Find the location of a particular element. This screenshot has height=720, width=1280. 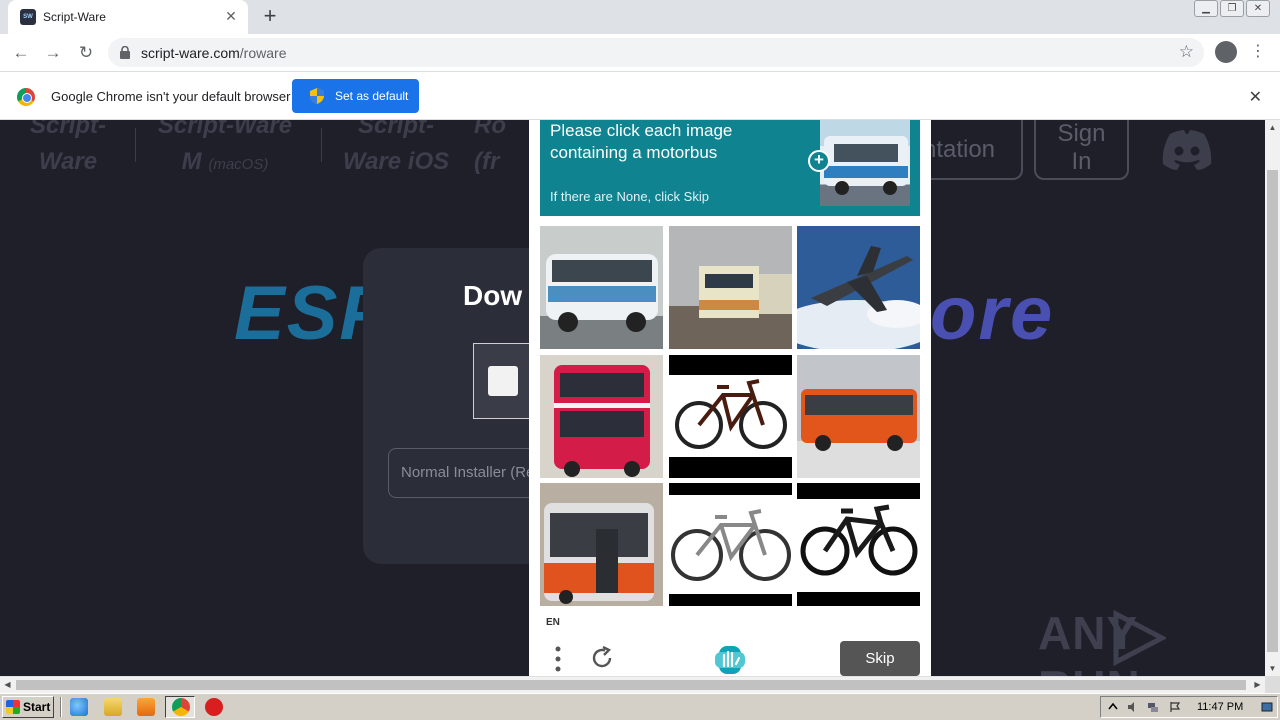

anyrun-watermark: ANY RUN is located at coordinates (1151, 641).